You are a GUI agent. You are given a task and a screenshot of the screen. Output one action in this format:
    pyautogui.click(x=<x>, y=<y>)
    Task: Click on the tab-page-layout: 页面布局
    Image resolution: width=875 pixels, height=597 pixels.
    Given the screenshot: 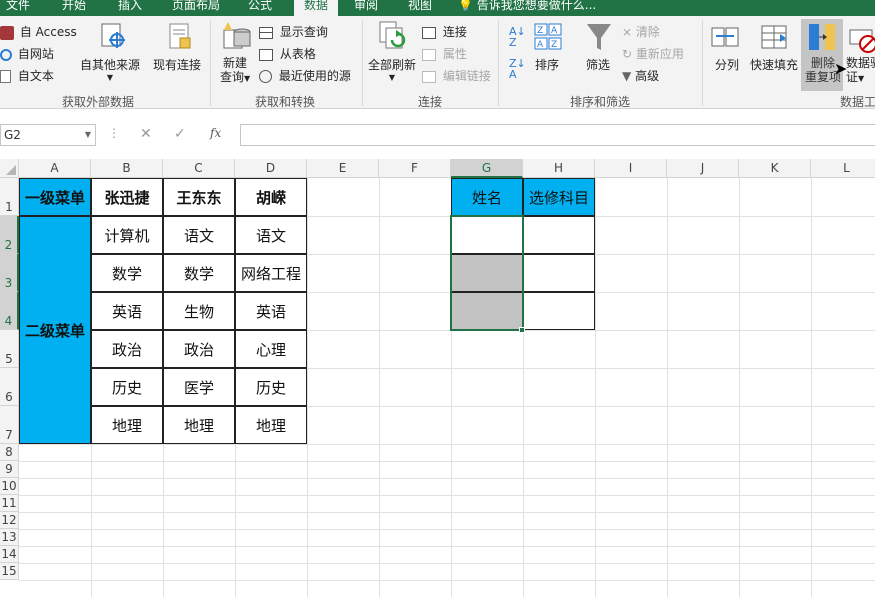 What is the action you would take?
    pyautogui.click(x=196, y=8)
    